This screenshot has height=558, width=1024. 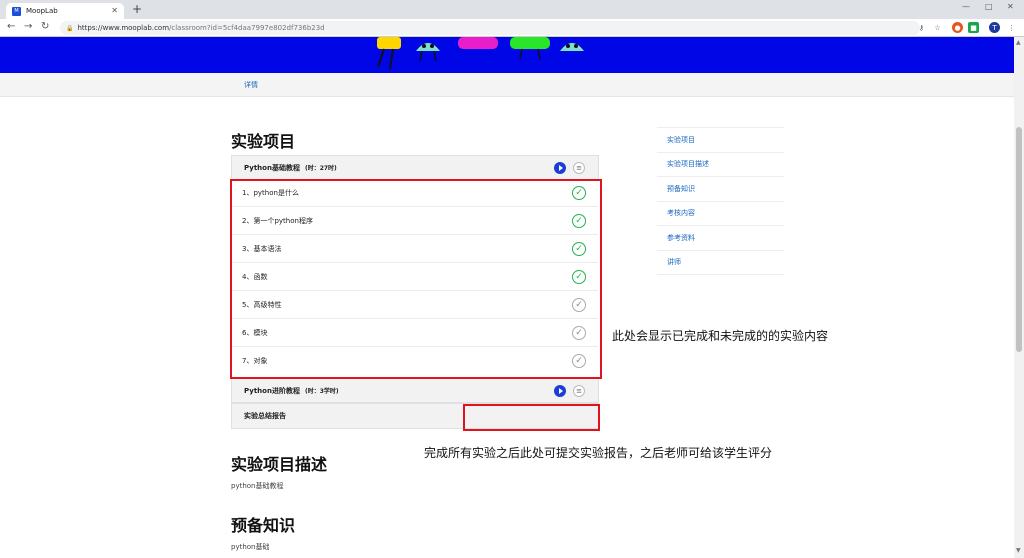 I want to click on reload-icon: ↻, so click(x=45, y=26).